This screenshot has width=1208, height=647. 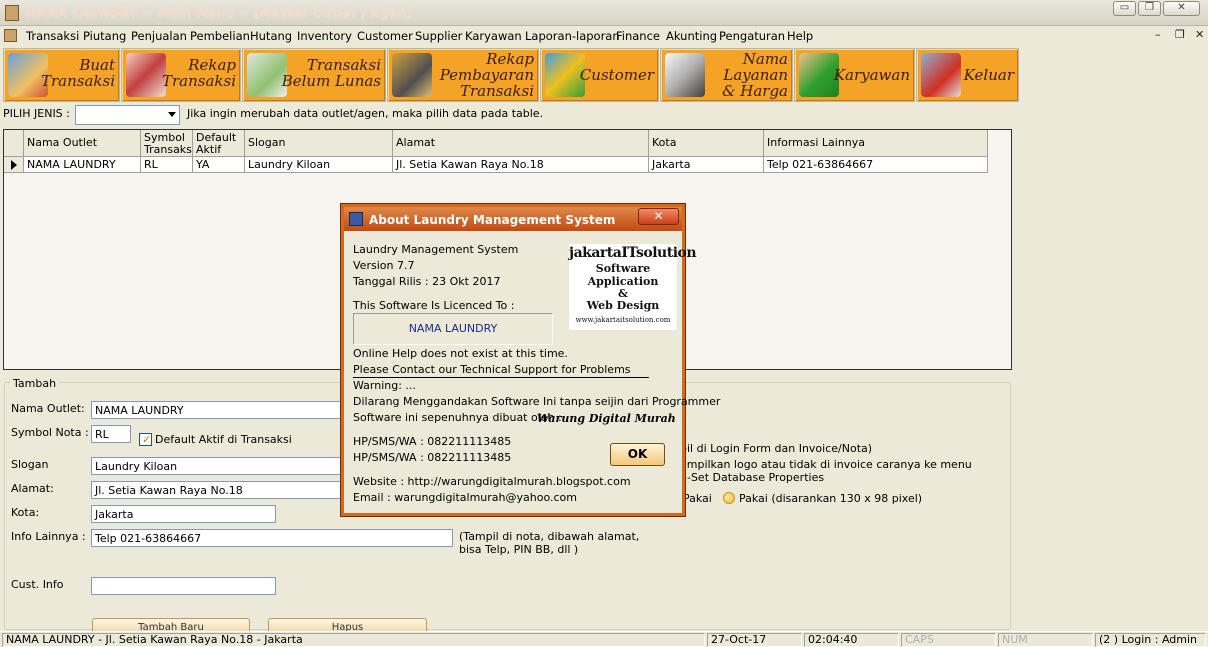 What do you see at coordinates (521, 165) in the screenshot?
I see `table-cell: Jl. Setia Kawan Raya No.18` at bounding box center [521, 165].